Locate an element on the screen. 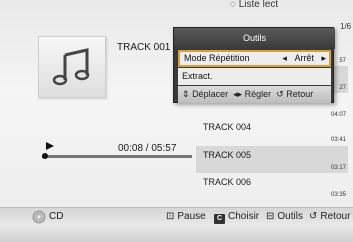 This screenshot has height=242, width=353. progress-bar is located at coordinates (117, 156).